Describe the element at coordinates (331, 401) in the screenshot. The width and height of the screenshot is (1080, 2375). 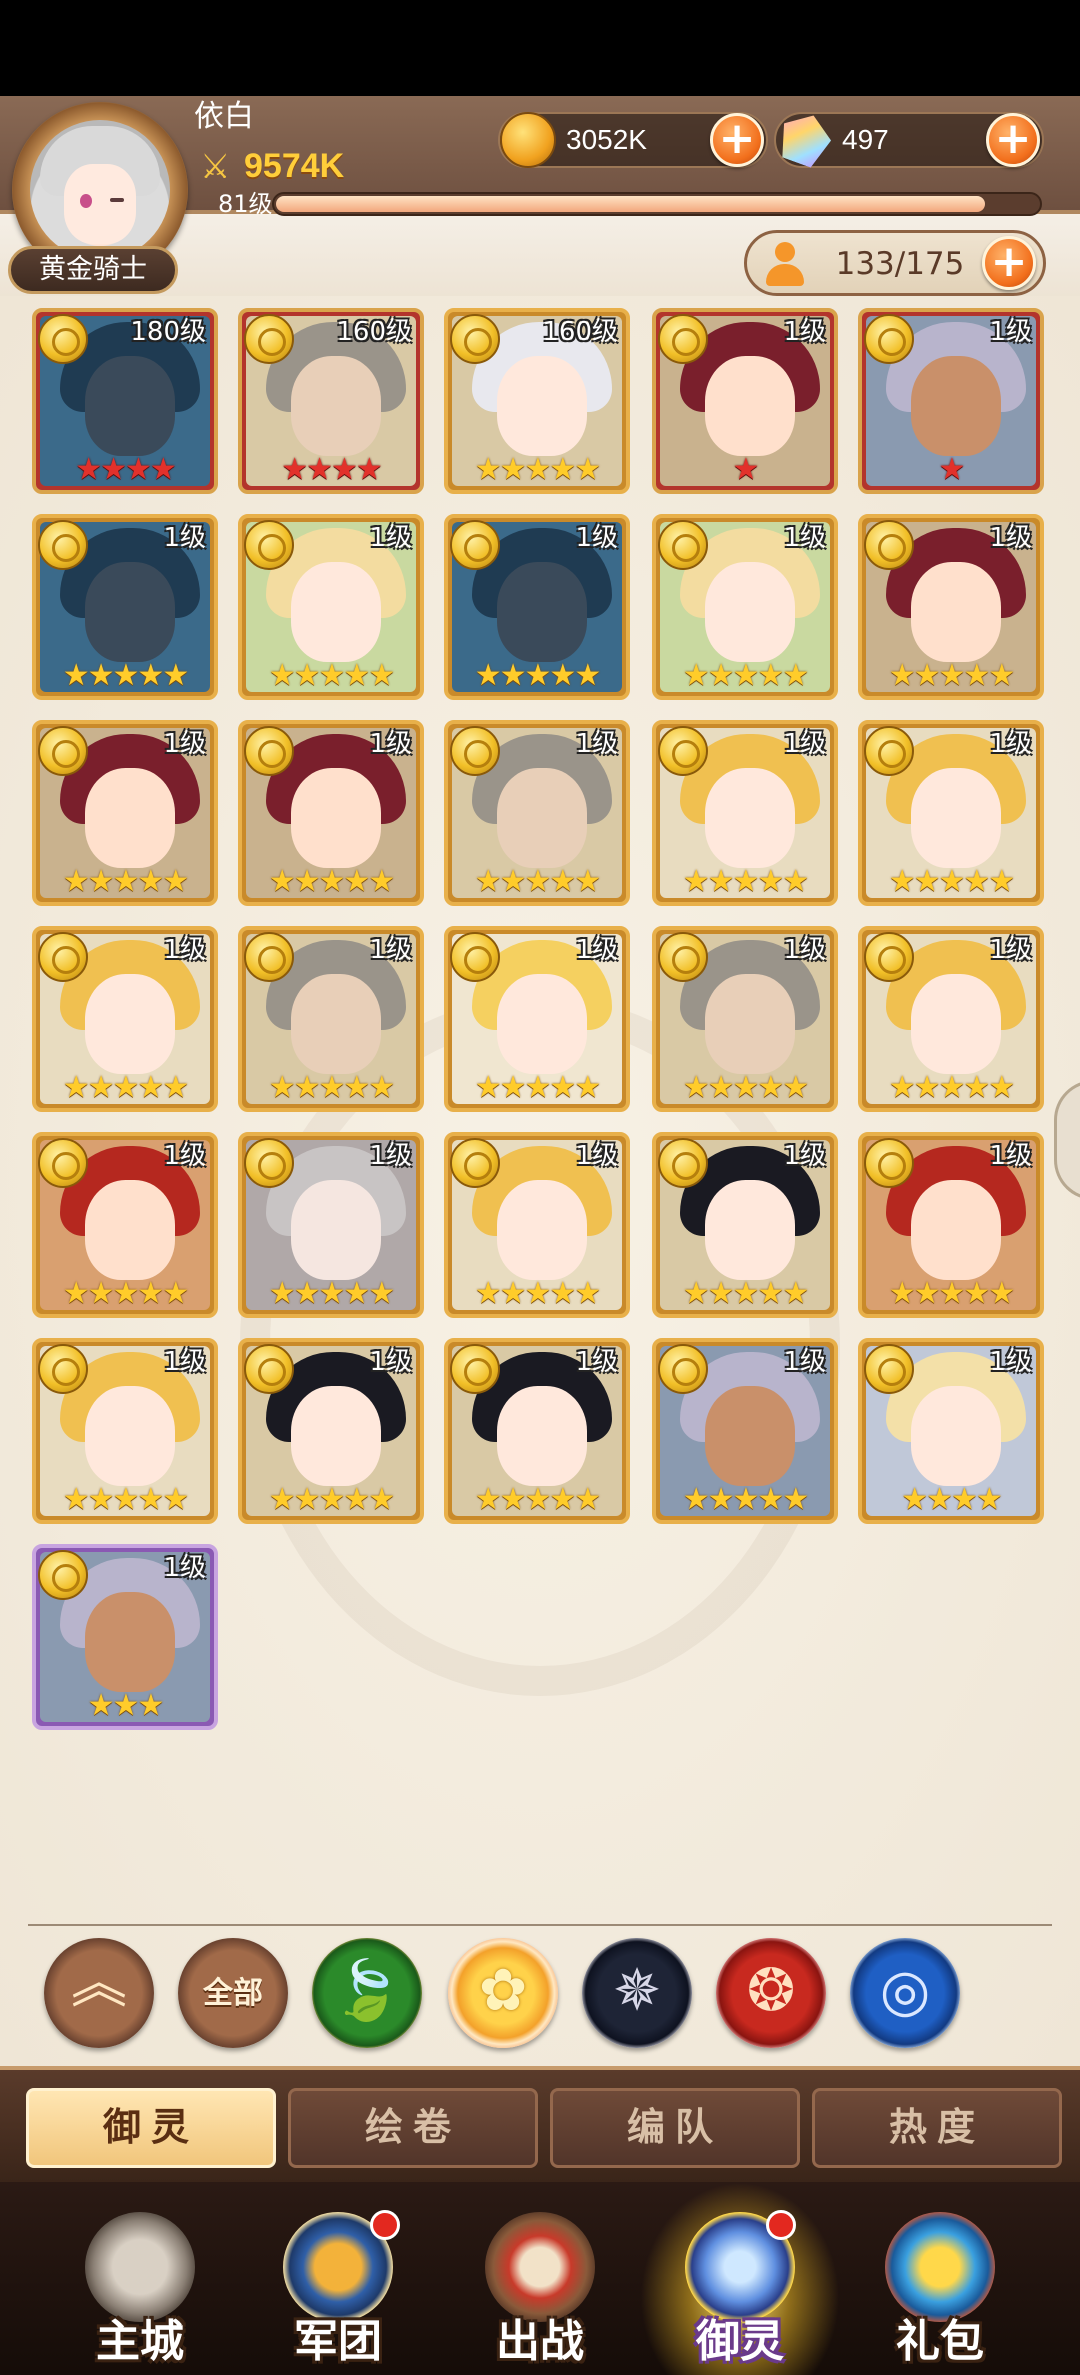
I see `hero-card: 160级 ★★★★` at that location.